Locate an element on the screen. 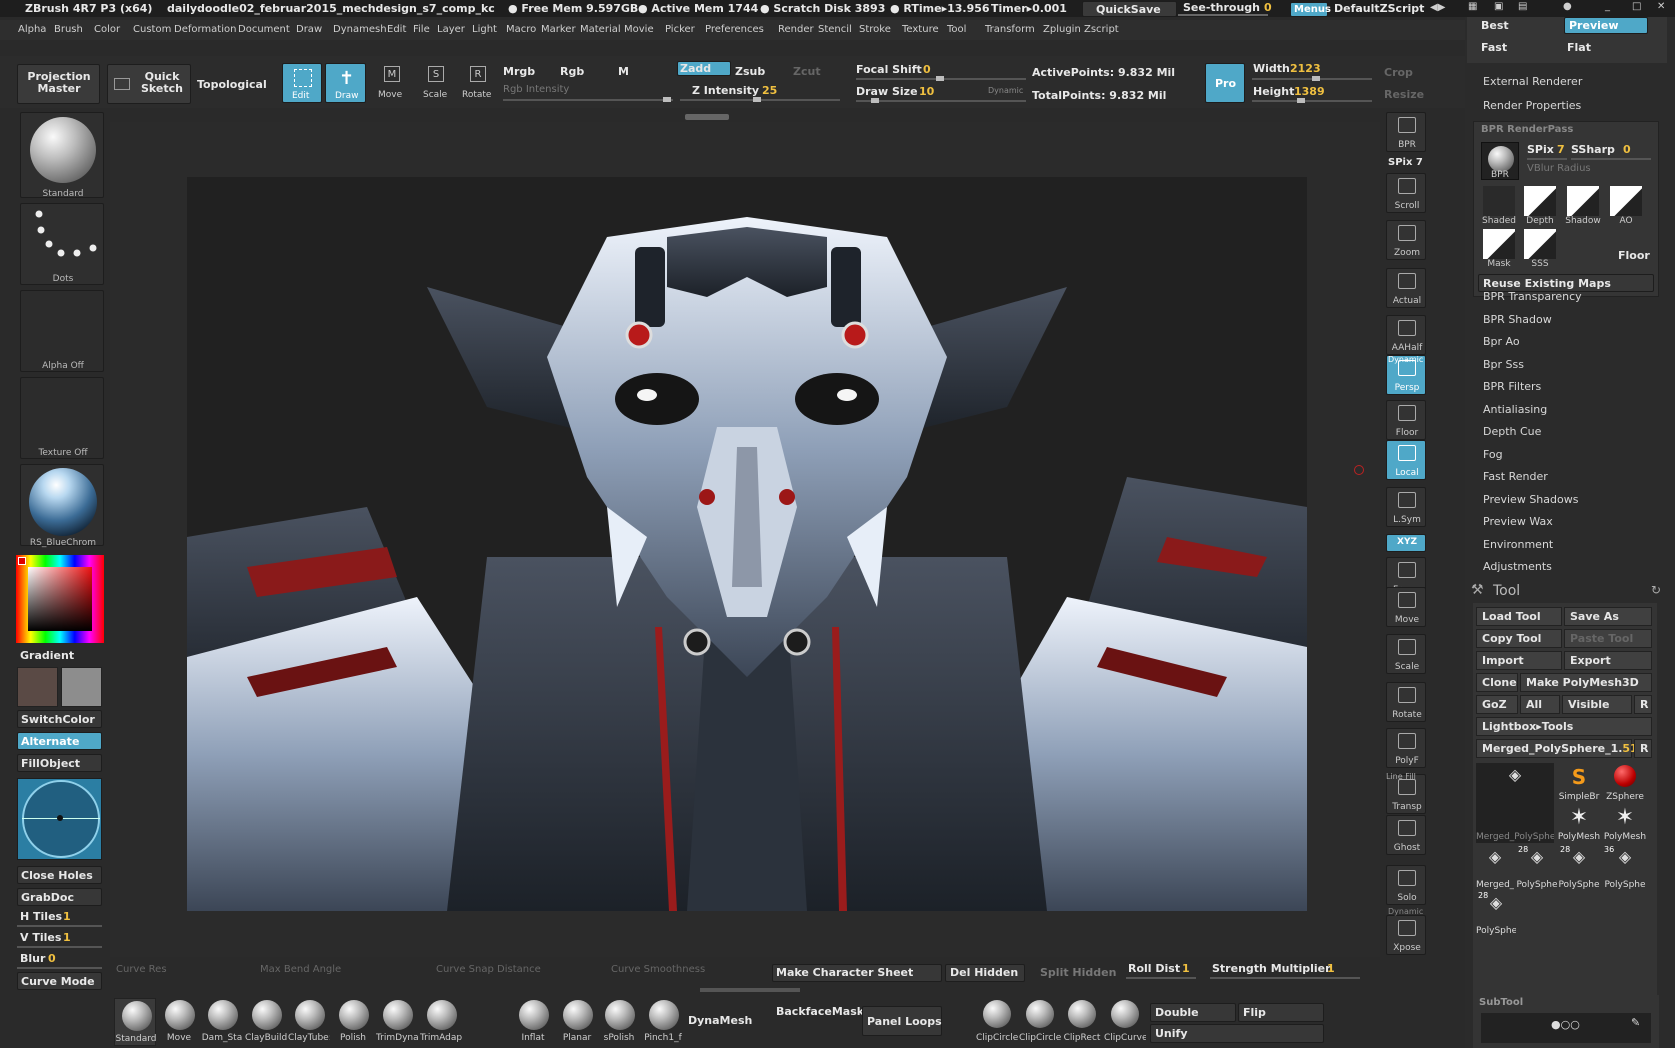 Image resolution: width=1675 pixels, height=1048 pixels. load-tool-button: Load Tool is located at coordinates (1519, 616).